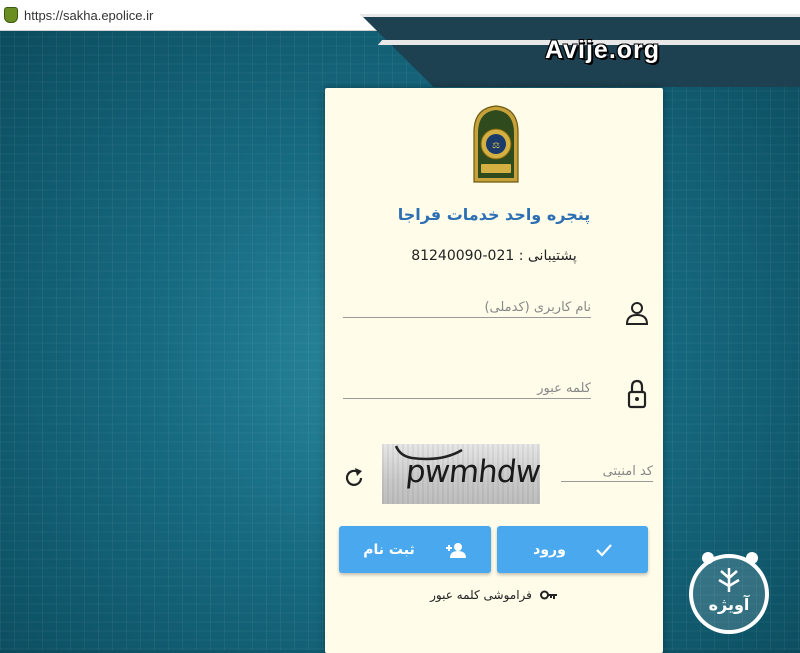  I want to click on person-icon, so click(637, 313).